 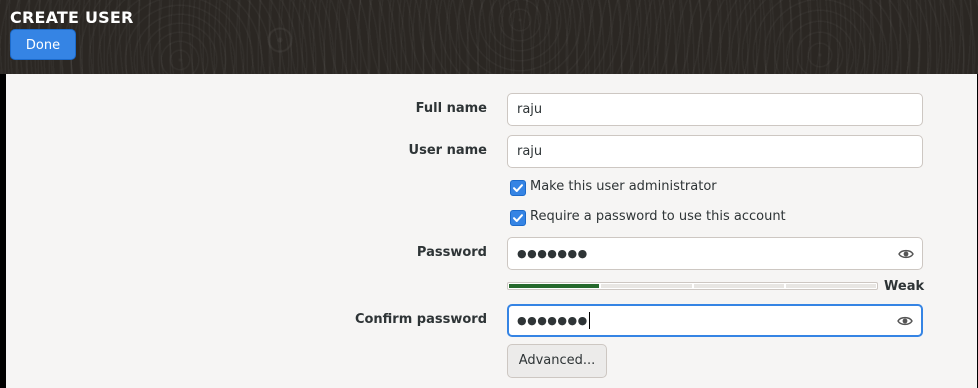 What do you see at coordinates (447, 150) in the screenshot?
I see `user-name-label: User name` at bounding box center [447, 150].